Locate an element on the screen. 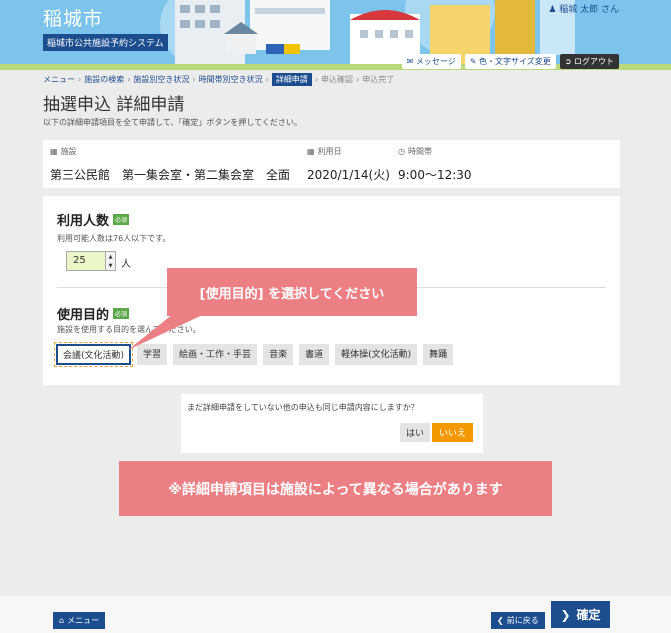 Image resolution: width=671 pixels, height=633 pixels. clock-icon: ◷ is located at coordinates (401, 151).